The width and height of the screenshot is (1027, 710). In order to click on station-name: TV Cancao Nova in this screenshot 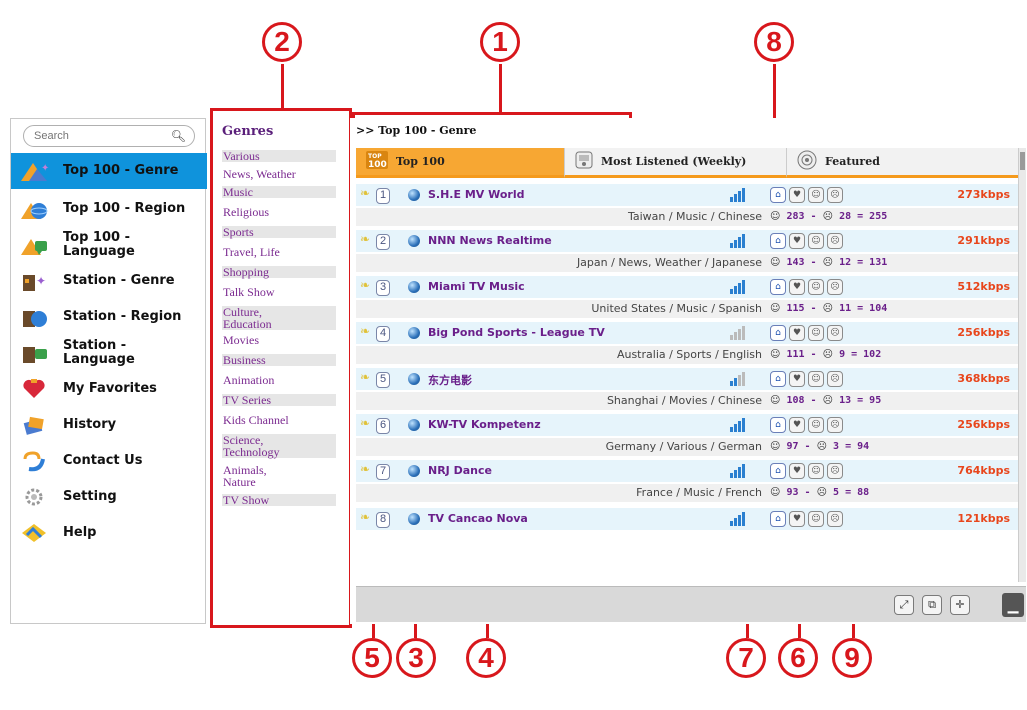, I will do `click(478, 518)`.